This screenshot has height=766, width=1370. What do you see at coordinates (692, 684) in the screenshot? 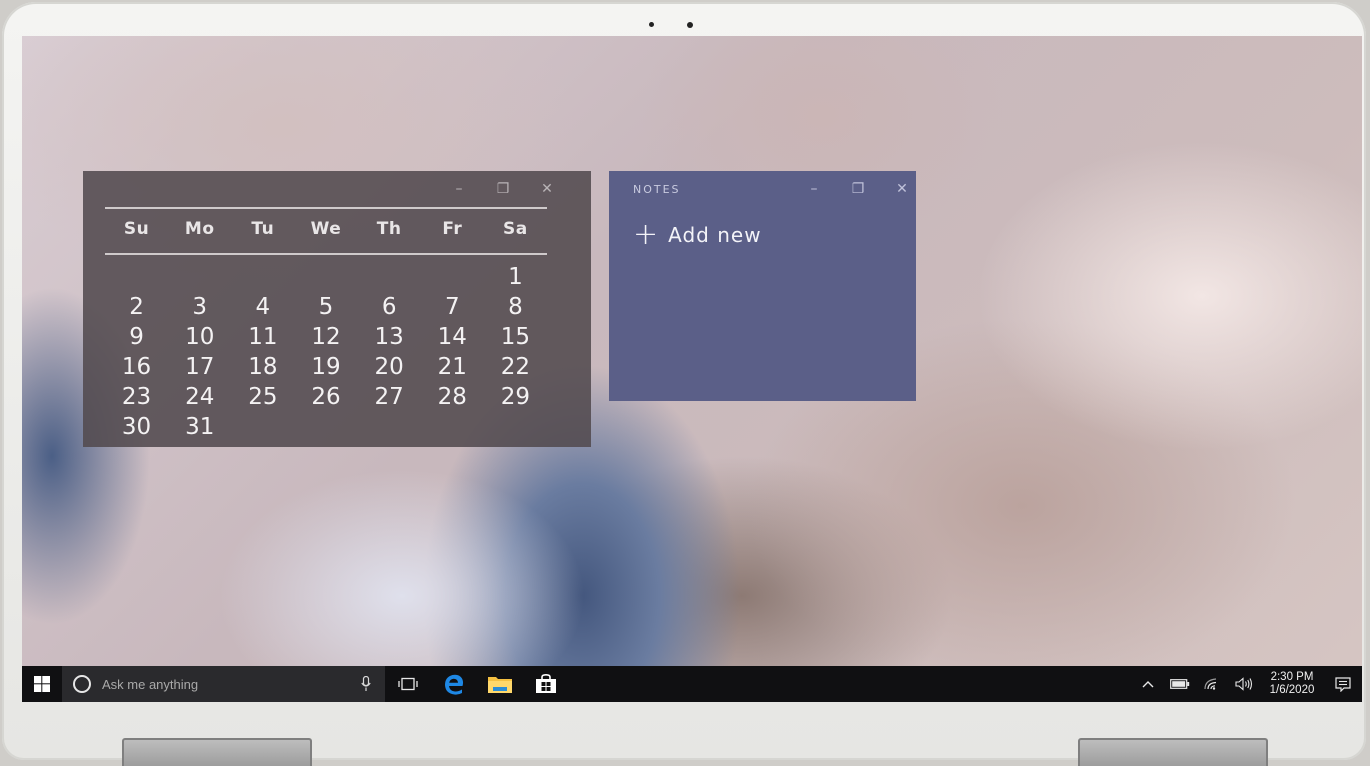
I see `taskbar: 2:30 PM 1/6/2020` at bounding box center [692, 684].